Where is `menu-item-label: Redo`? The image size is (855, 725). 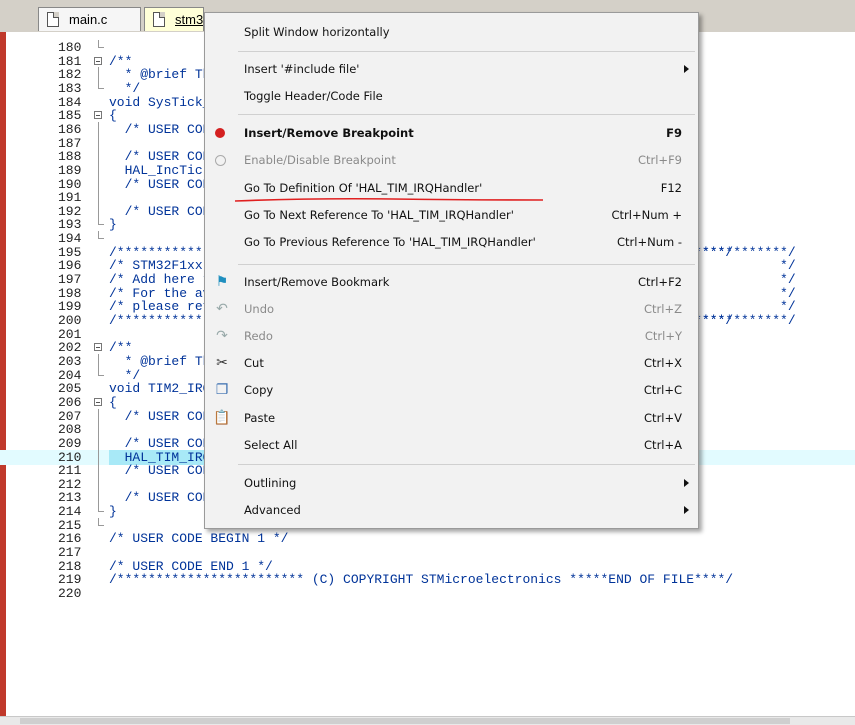
menu-item-label: Redo is located at coordinates (258, 336).